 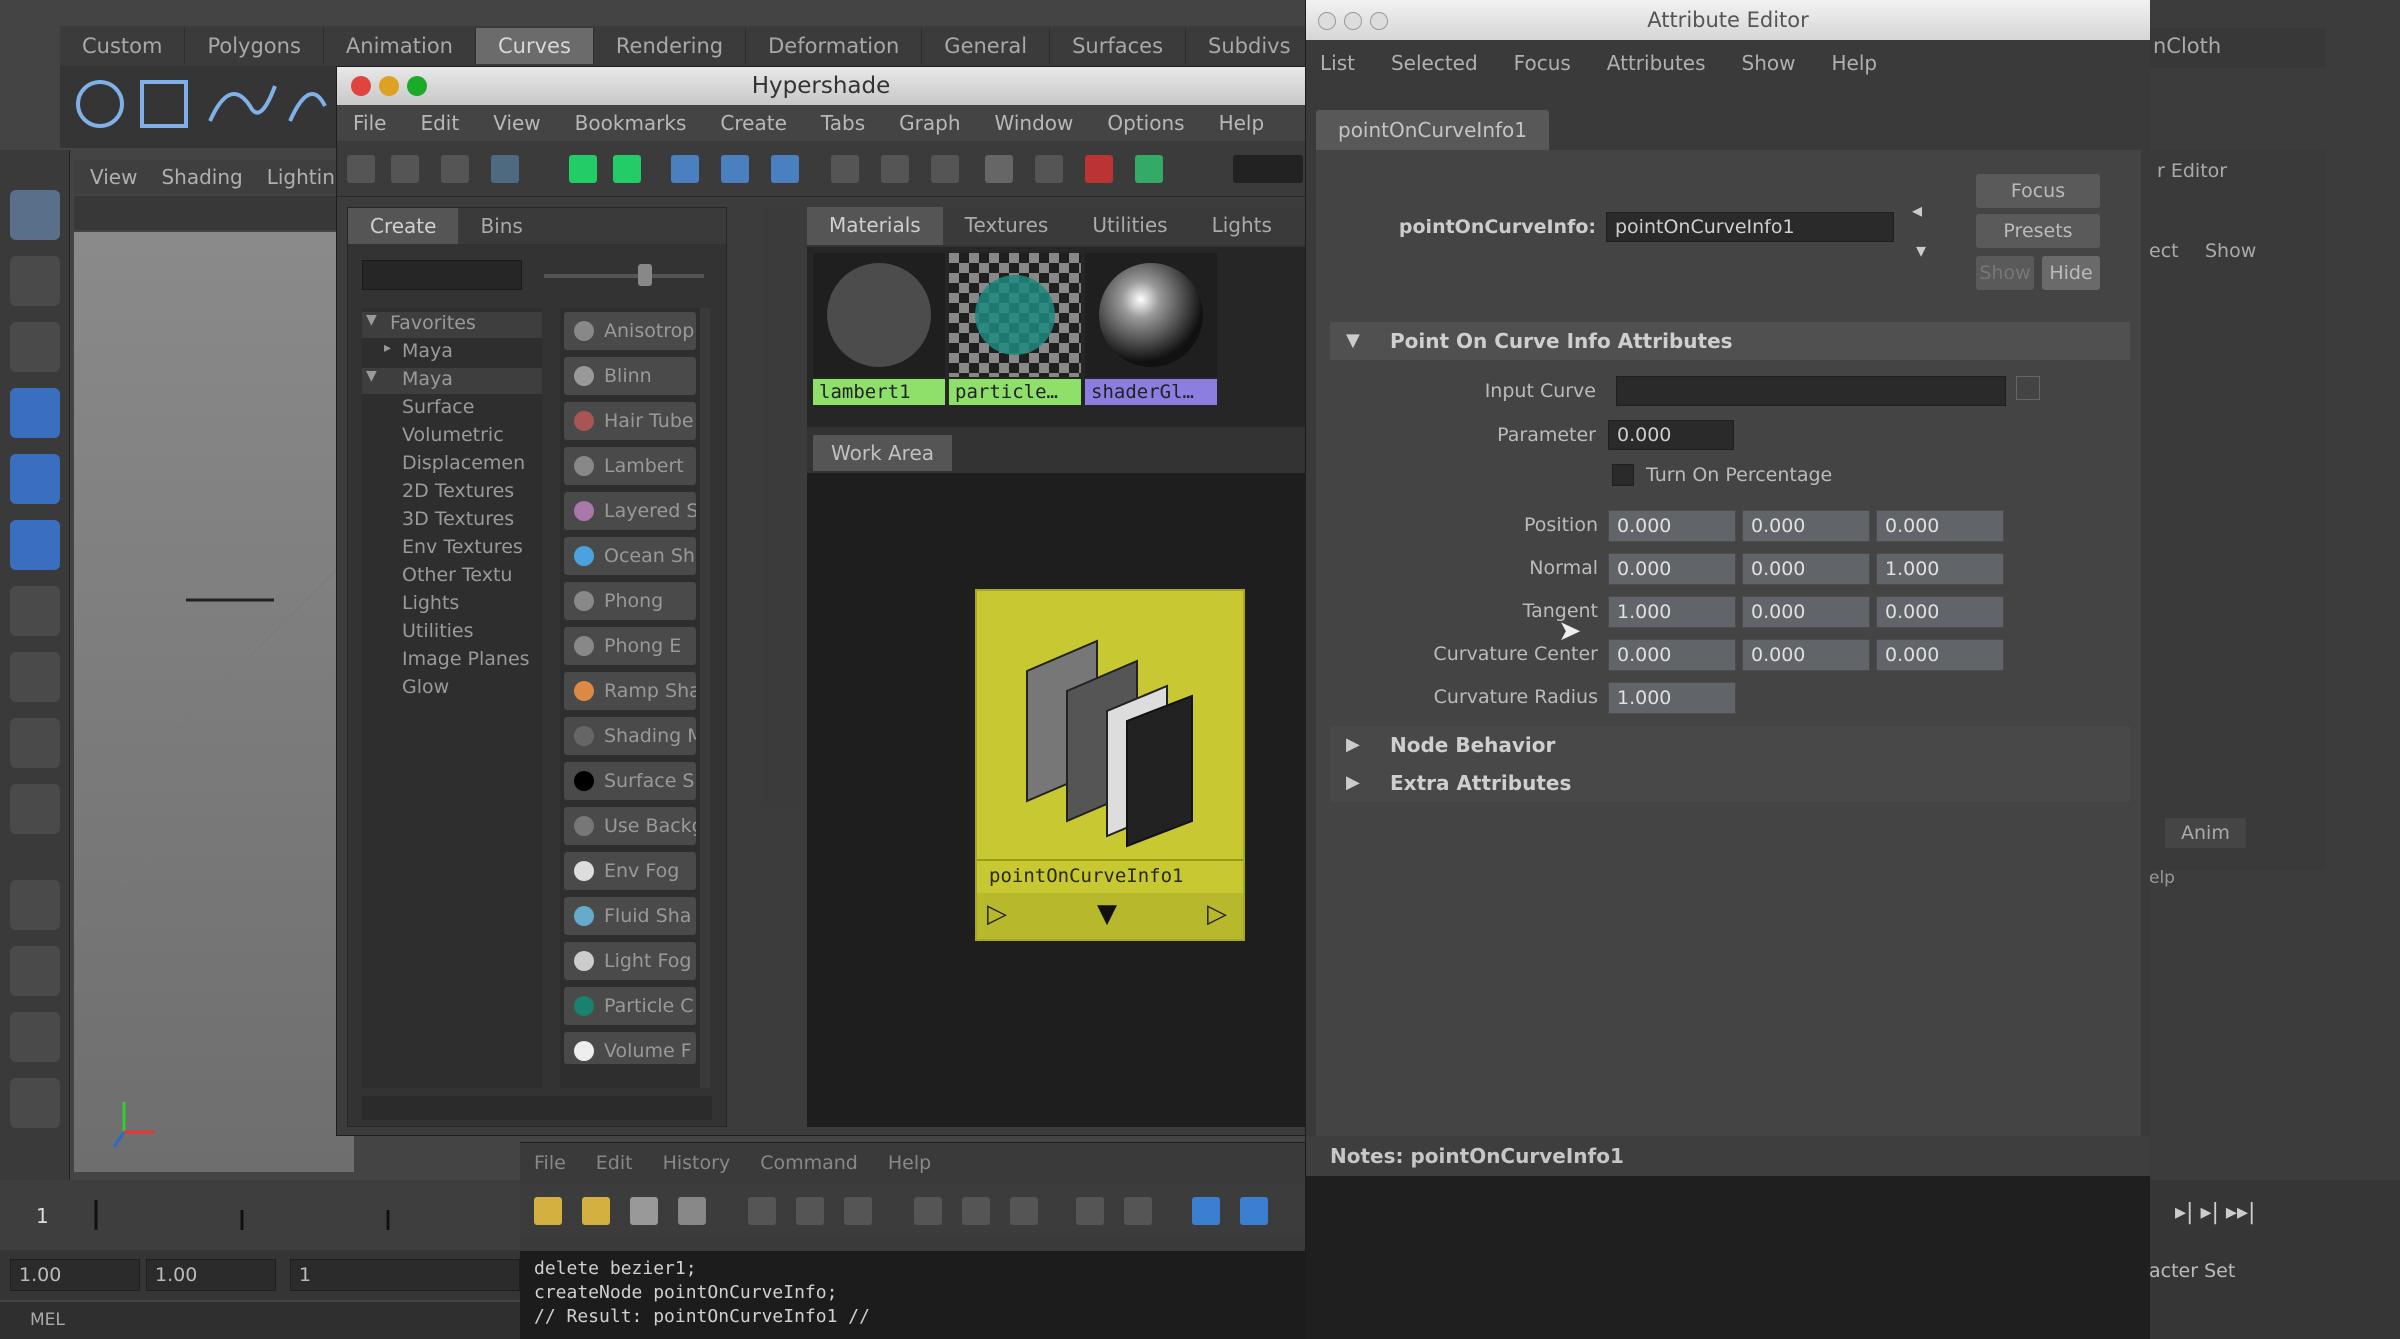 I want to click on hs-search-field, so click(x=1268, y=169).